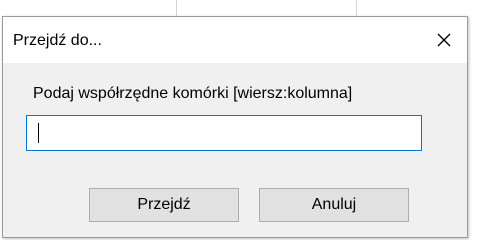  I want to click on go-button: Przejdź, so click(164, 205).